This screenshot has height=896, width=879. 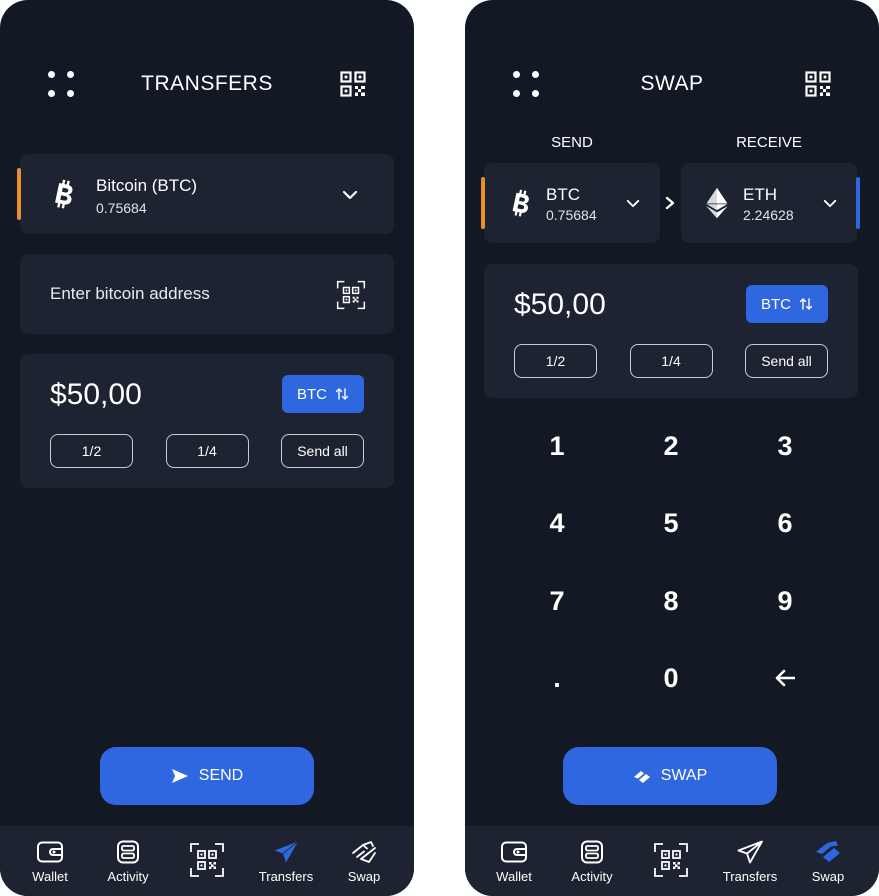 What do you see at coordinates (671, 601) in the screenshot?
I see `key-8: 8` at bounding box center [671, 601].